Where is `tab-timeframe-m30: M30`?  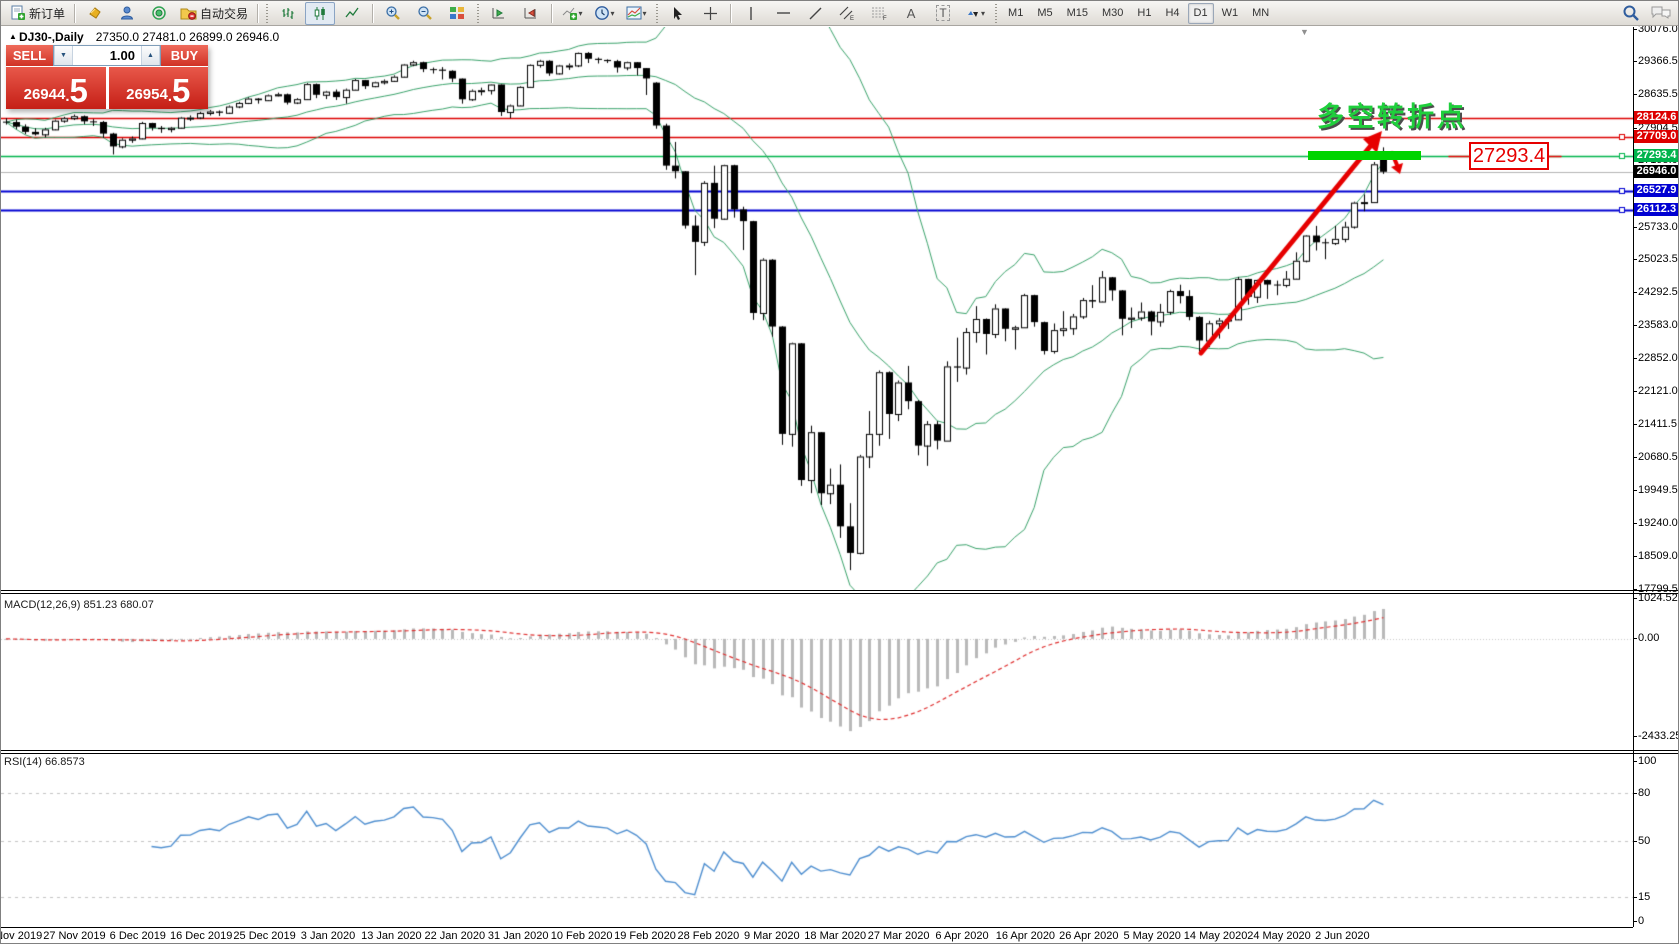 tab-timeframe-m30: M30 is located at coordinates (1112, 13).